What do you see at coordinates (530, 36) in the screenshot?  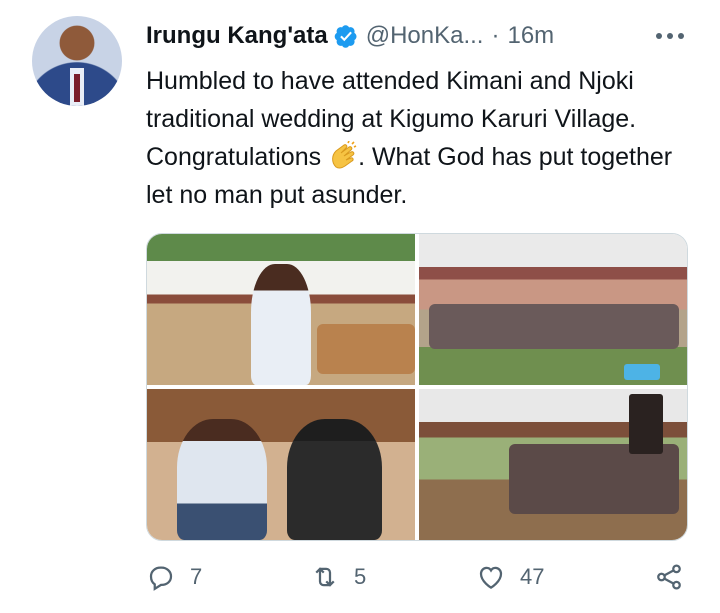 I see `tweet-timestamp: 16m` at bounding box center [530, 36].